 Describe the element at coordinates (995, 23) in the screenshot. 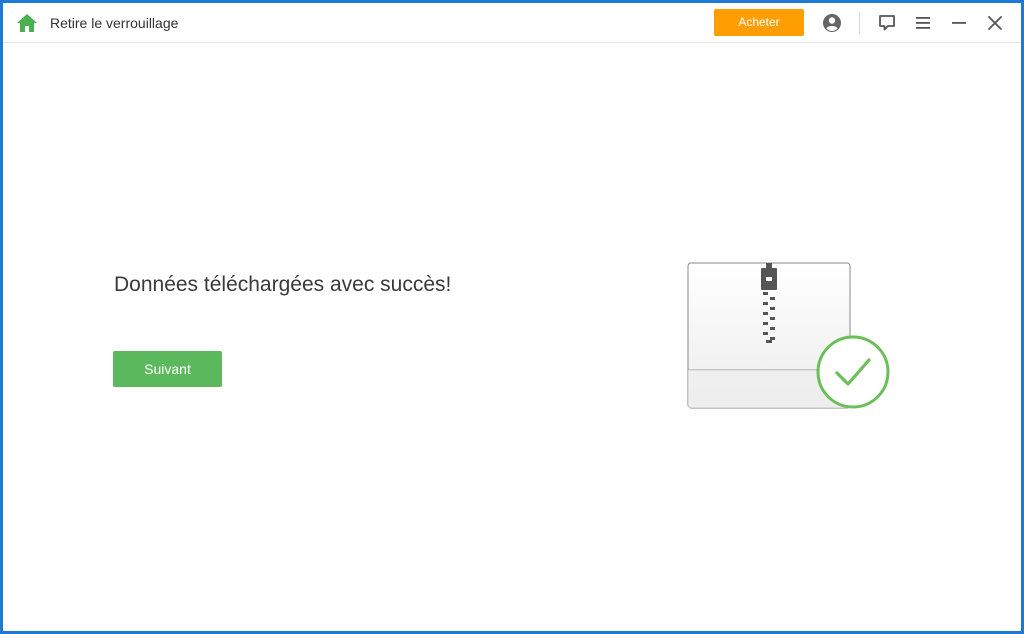

I see `close-icon` at that location.